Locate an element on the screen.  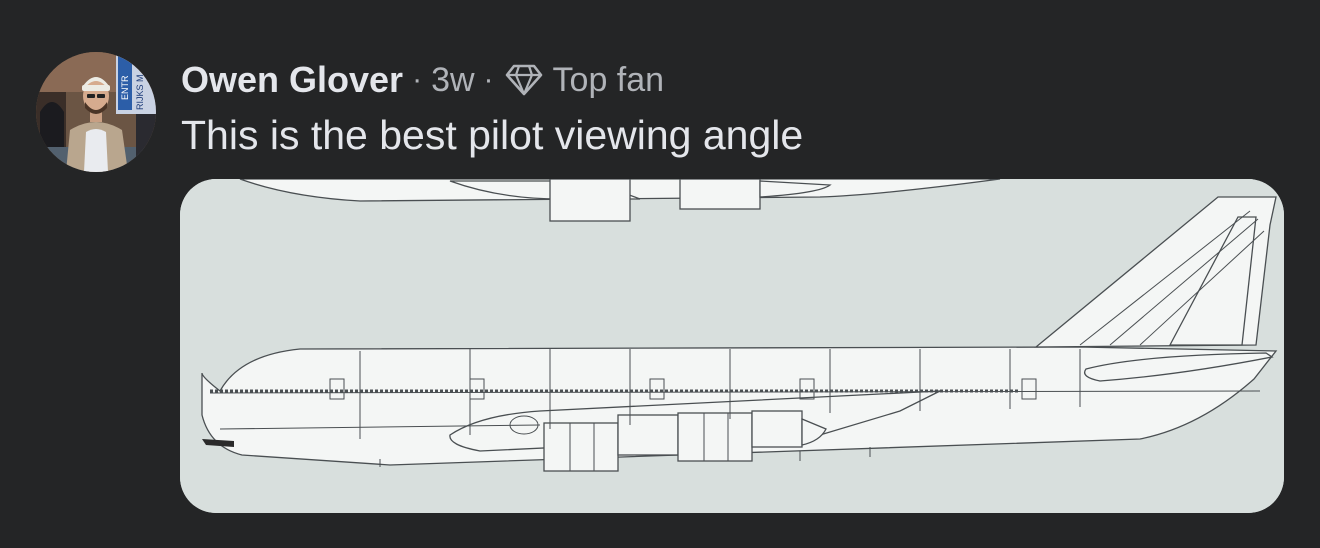
avatar-photo: ENTR RIJKS M is located at coordinates (96, 112).